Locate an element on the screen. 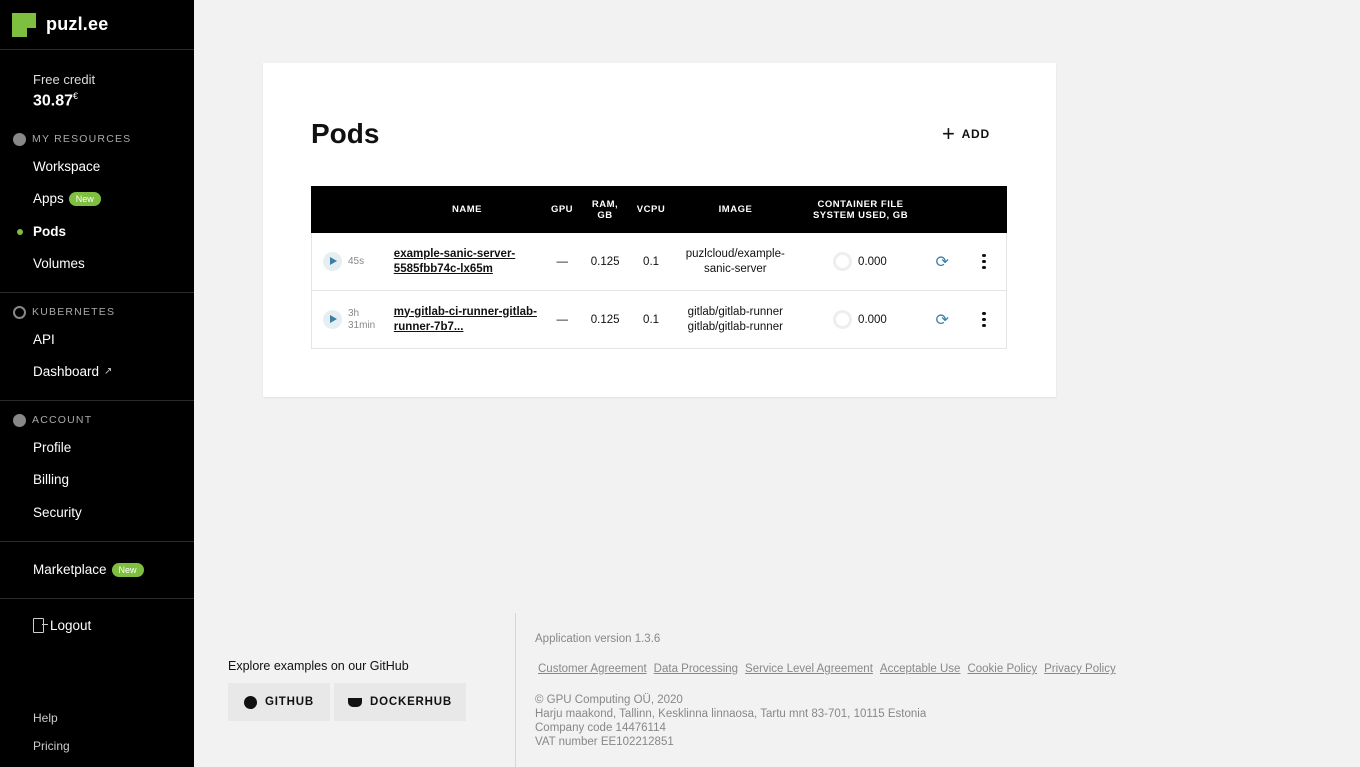  pricing-link: Pricing is located at coordinates (51, 746).